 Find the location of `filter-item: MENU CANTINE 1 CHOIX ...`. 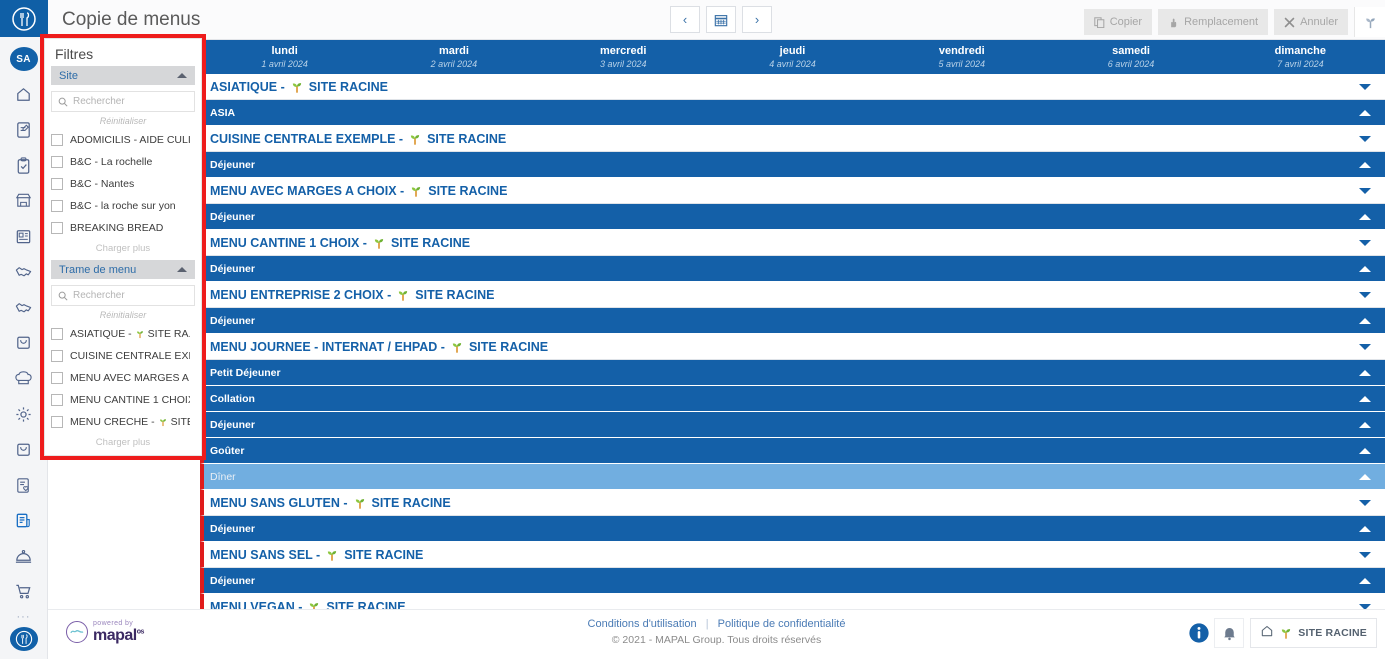

filter-item: MENU CANTINE 1 CHOIX ... is located at coordinates (123, 400).